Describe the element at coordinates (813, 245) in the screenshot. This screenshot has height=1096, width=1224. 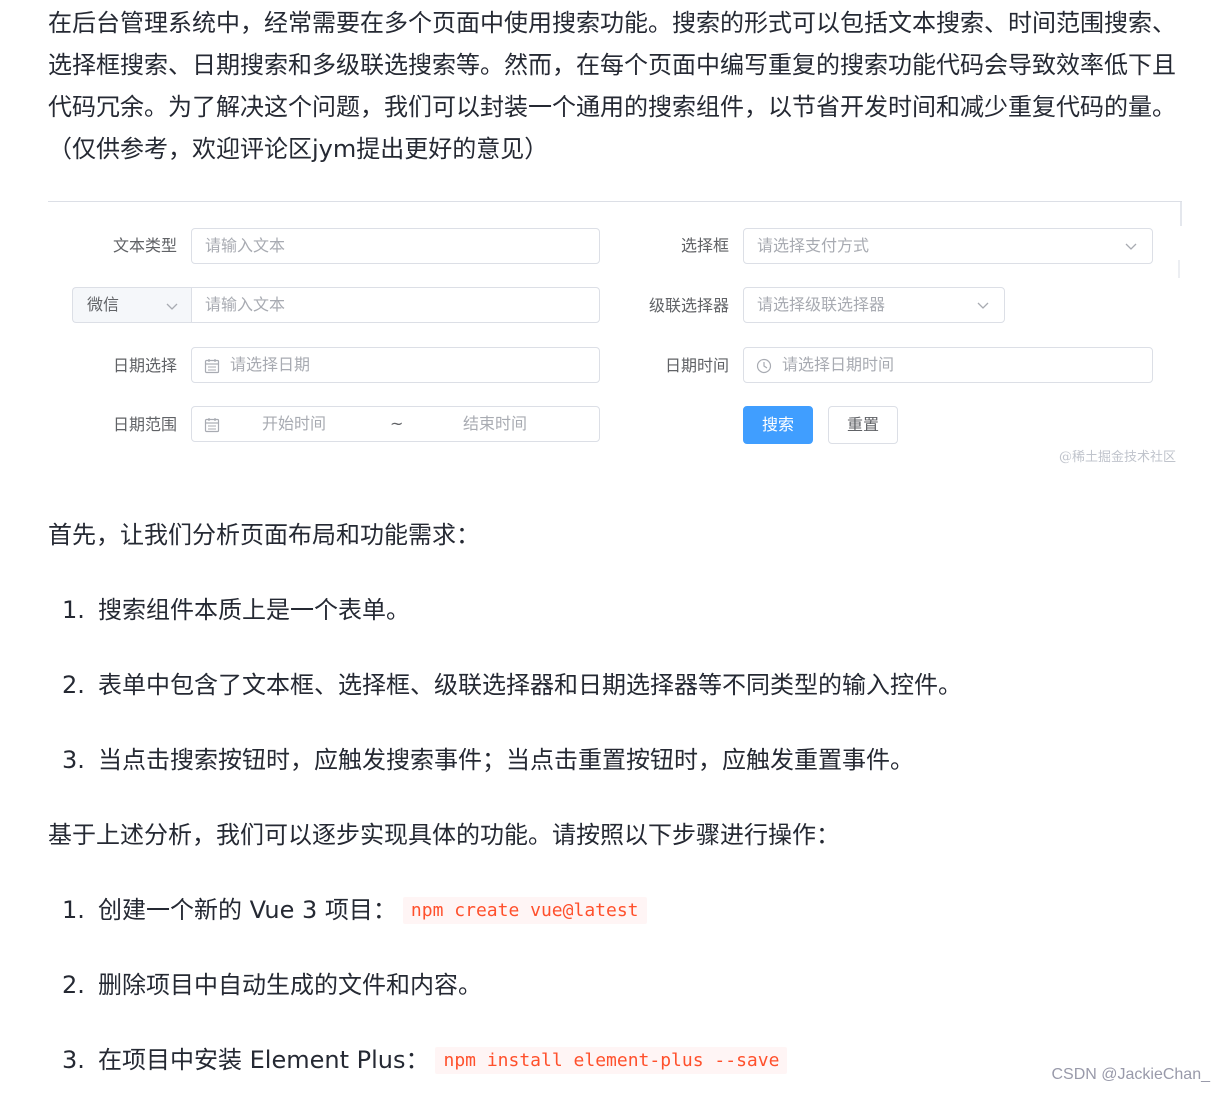
I see `payment-select-placeholder: 请选择支付方式` at that location.